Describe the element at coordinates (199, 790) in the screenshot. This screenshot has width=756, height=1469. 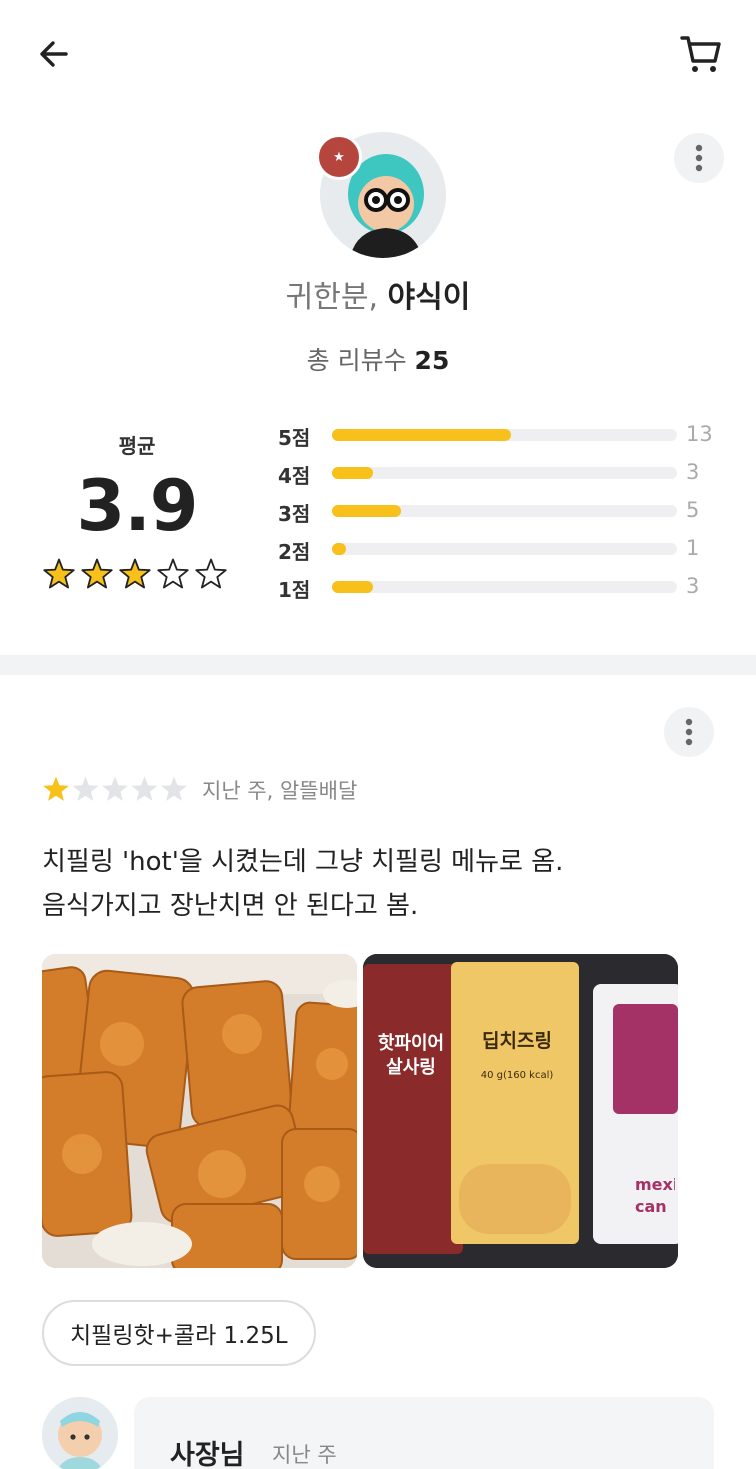
I see `review-meta: 지난 주, 알뜰배달` at that location.